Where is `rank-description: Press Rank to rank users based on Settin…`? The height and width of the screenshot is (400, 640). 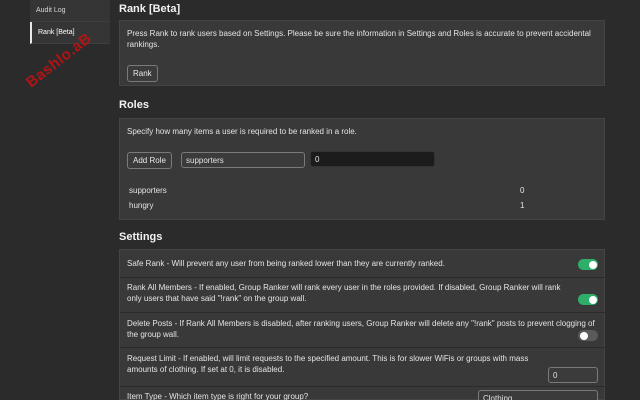
rank-description: Press Rank to rank users based on Settin… is located at coordinates (359, 39).